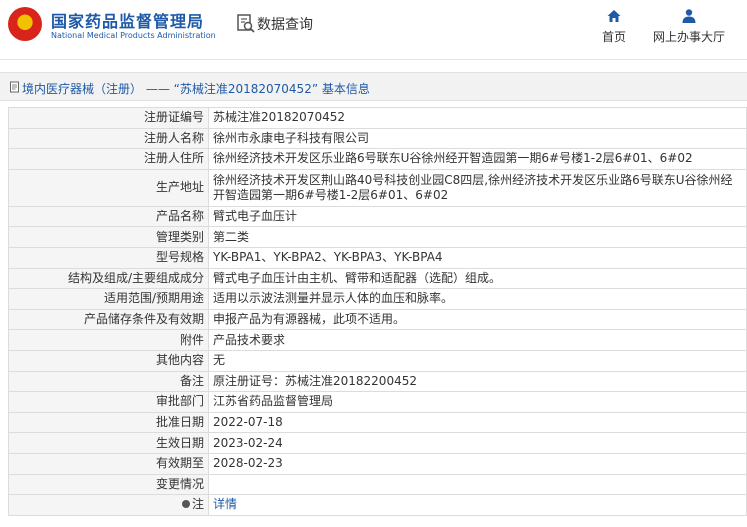 This screenshot has width=747, height=527. What do you see at coordinates (108, 484) in the screenshot?
I see `field-label: 变更情况` at bounding box center [108, 484].